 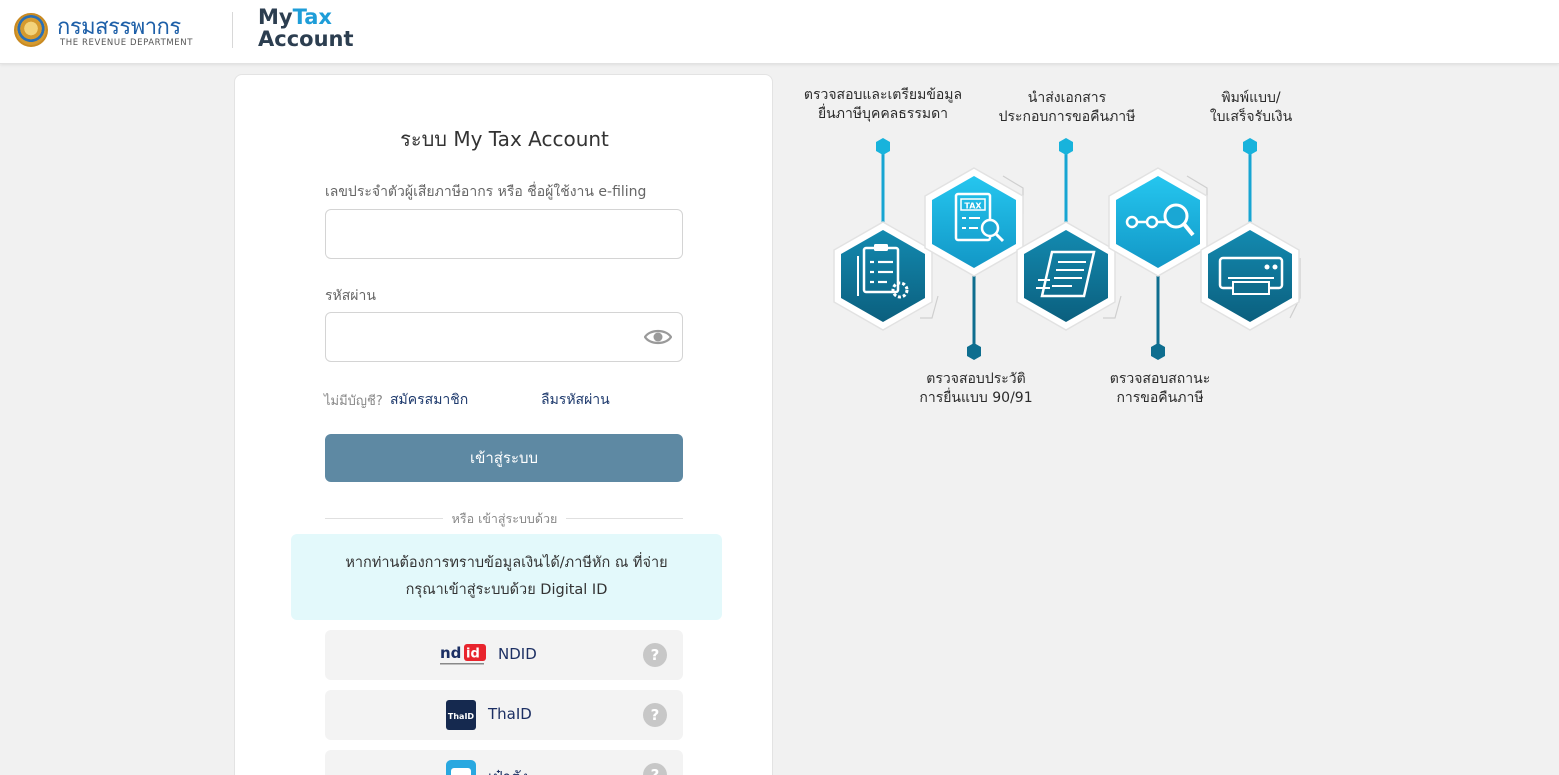 I want to click on thaid-login-button: ThaID ThaID ?, so click(x=504, y=715).